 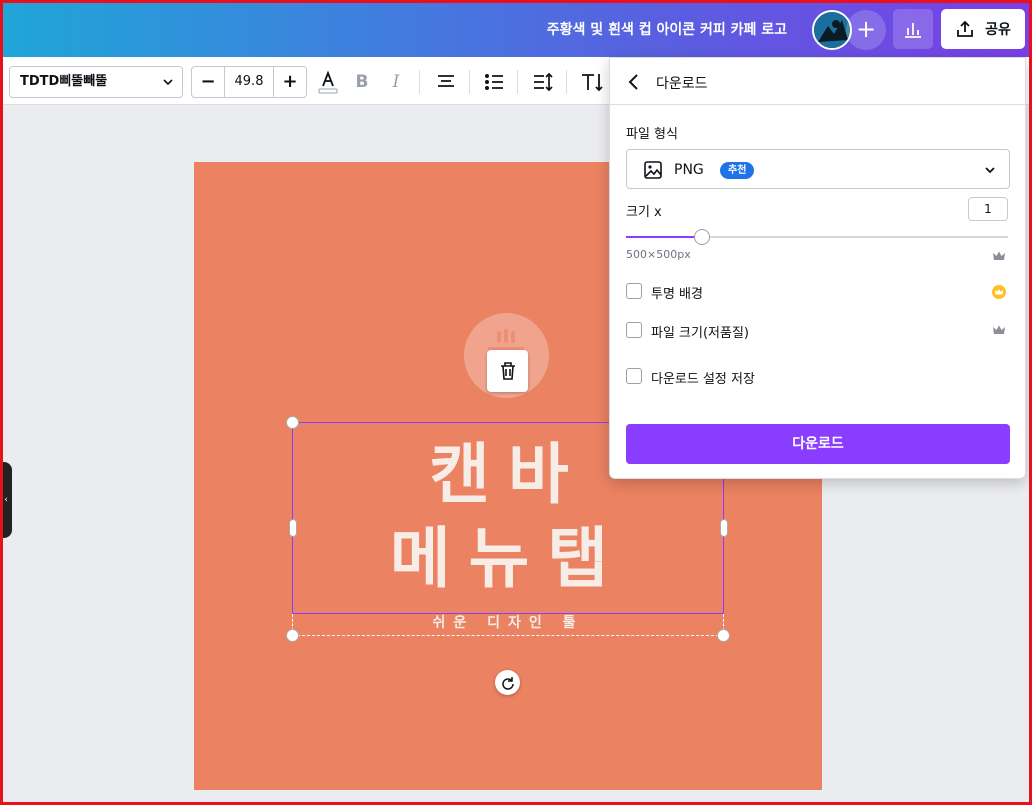 I want to click on subtitle-text: 쉬운 디자인 툴, so click(x=508, y=623).